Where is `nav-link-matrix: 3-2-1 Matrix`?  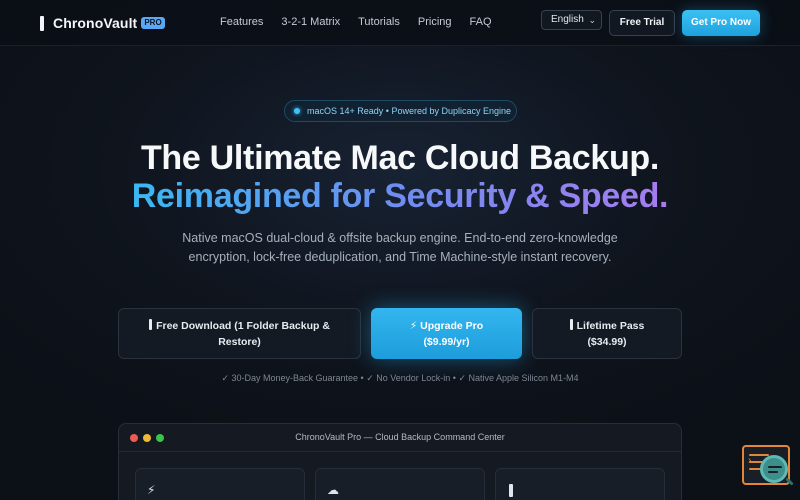 nav-link-matrix: 3-2-1 Matrix is located at coordinates (310, 22).